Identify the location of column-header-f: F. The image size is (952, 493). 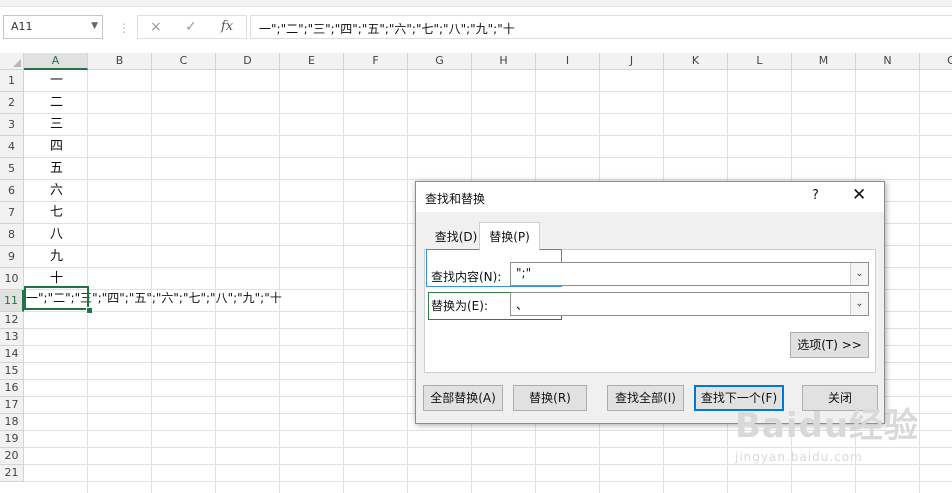
(376, 61).